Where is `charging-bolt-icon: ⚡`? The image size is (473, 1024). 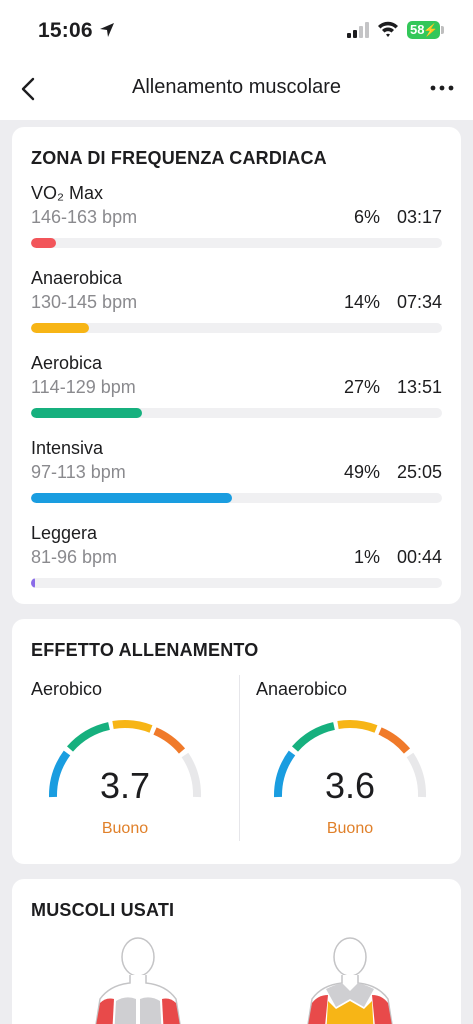 charging-bolt-icon: ⚡ is located at coordinates (430, 30).